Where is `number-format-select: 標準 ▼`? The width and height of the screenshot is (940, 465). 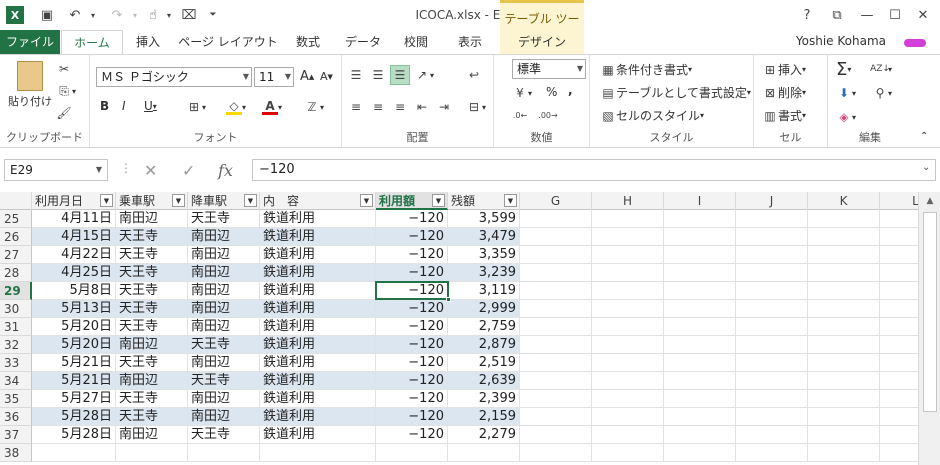 number-format-select: 標準 ▼ is located at coordinates (549, 69).